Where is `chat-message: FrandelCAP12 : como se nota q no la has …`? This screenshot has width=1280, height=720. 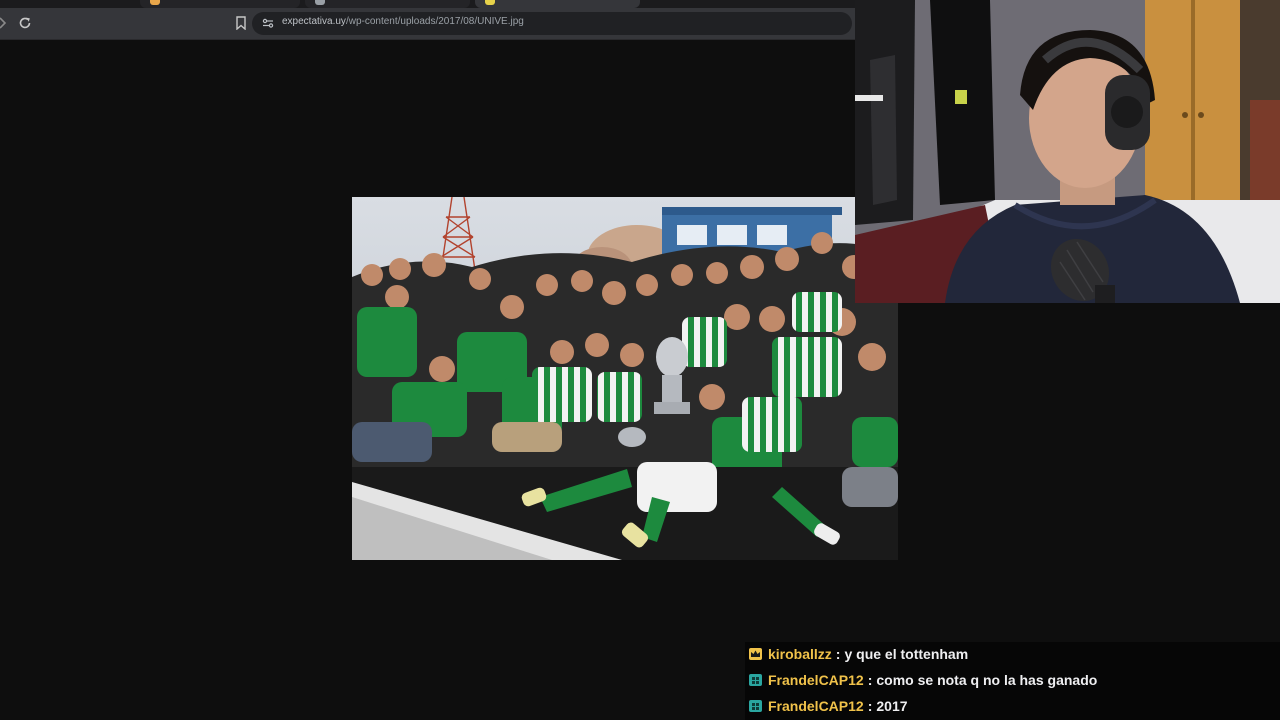
chat-message: FrandelCAP12 : como se nota q no la has … is located at coordinates (923, 680).